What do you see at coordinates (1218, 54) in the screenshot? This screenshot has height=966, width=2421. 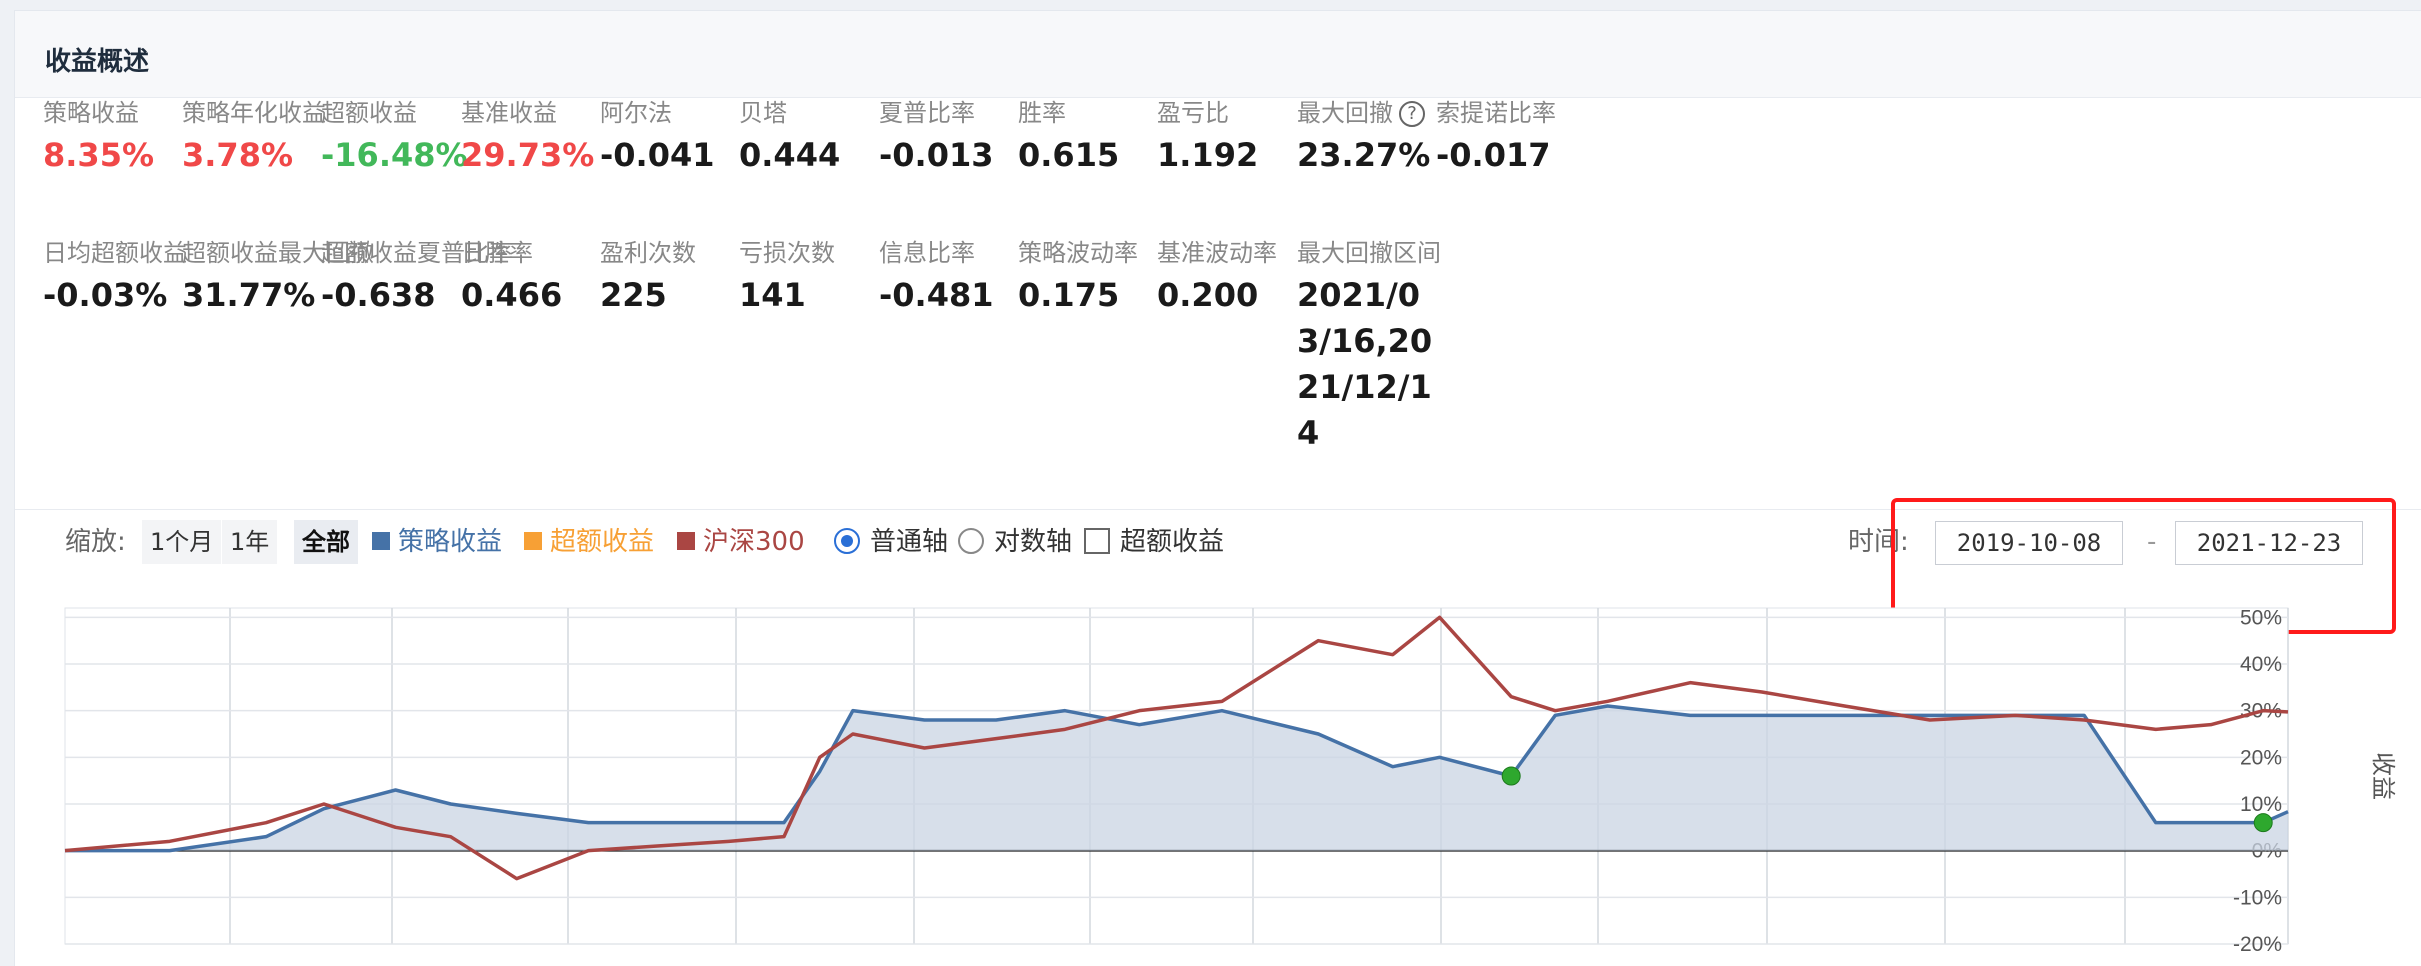 I see `card-header: 收益概述` at bounding box center [1218, 54].